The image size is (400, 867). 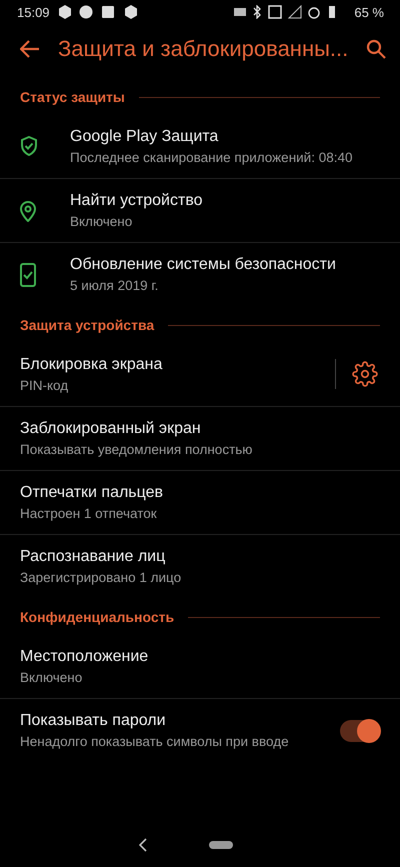 What do you see at coordinates (29, 146) in the screenshot?
I see `shield-check-icon` at bounding box center [29, 146].